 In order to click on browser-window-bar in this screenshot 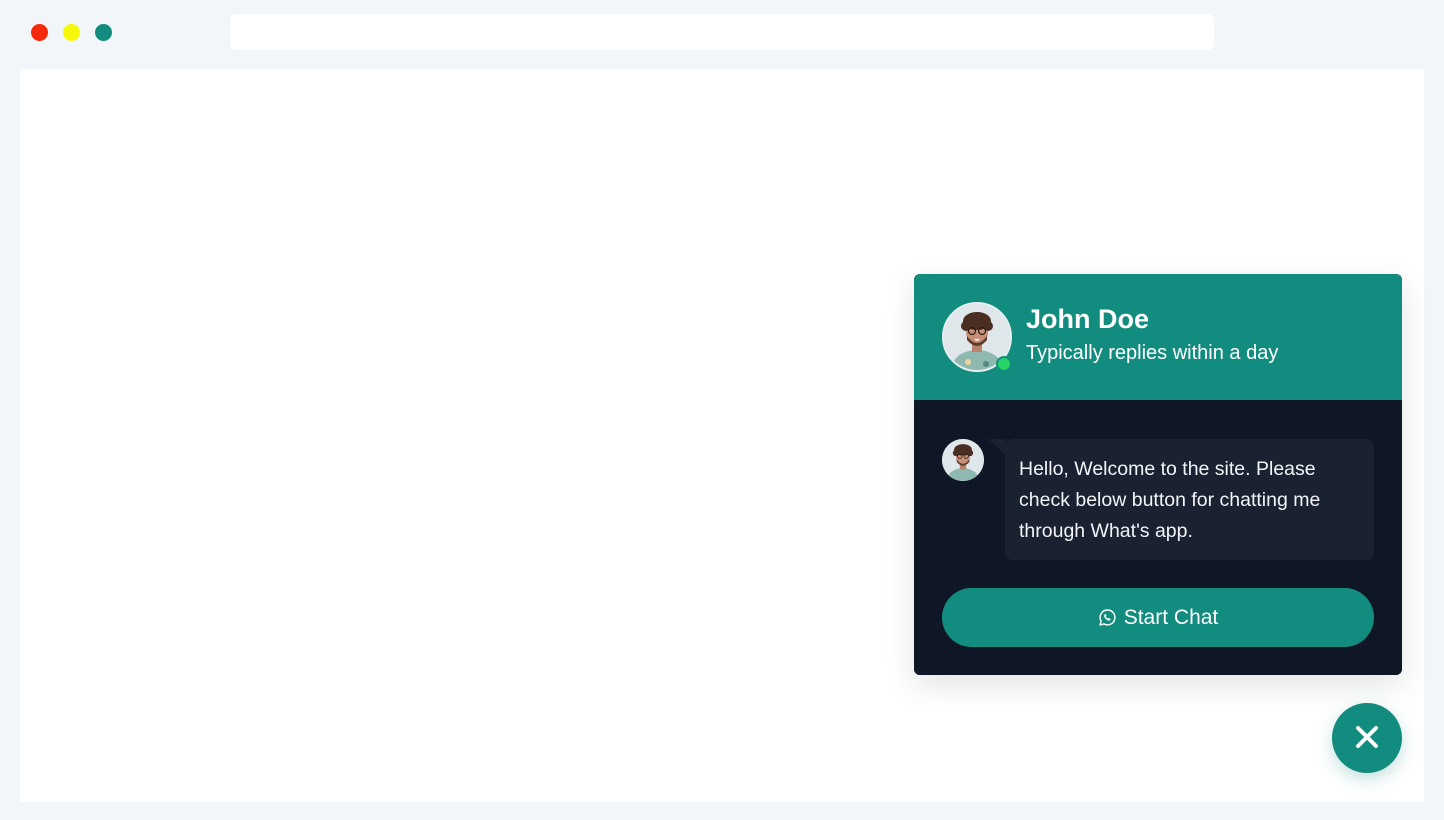, I will do `click(722, 32)`.